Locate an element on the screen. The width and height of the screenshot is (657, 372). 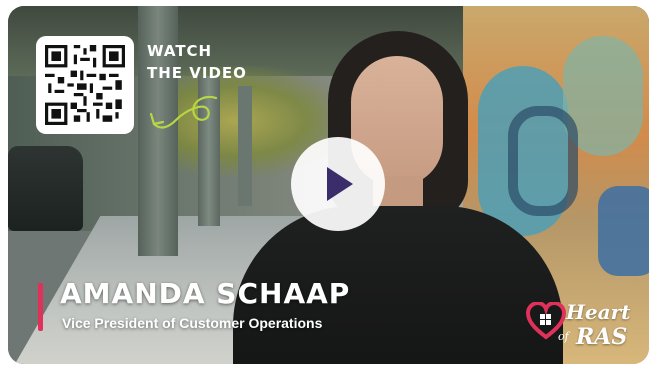
qr-code-icon is located at coordinates (85, 85).